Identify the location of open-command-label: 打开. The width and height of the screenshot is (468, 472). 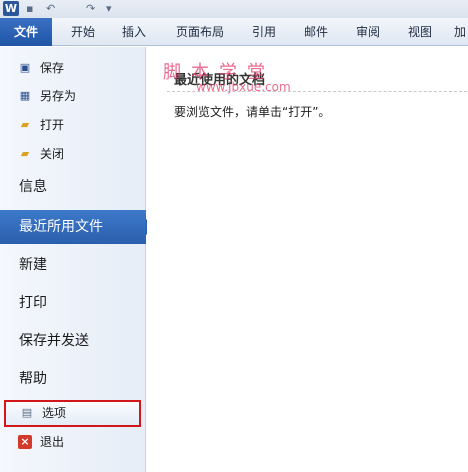
(52, 125).